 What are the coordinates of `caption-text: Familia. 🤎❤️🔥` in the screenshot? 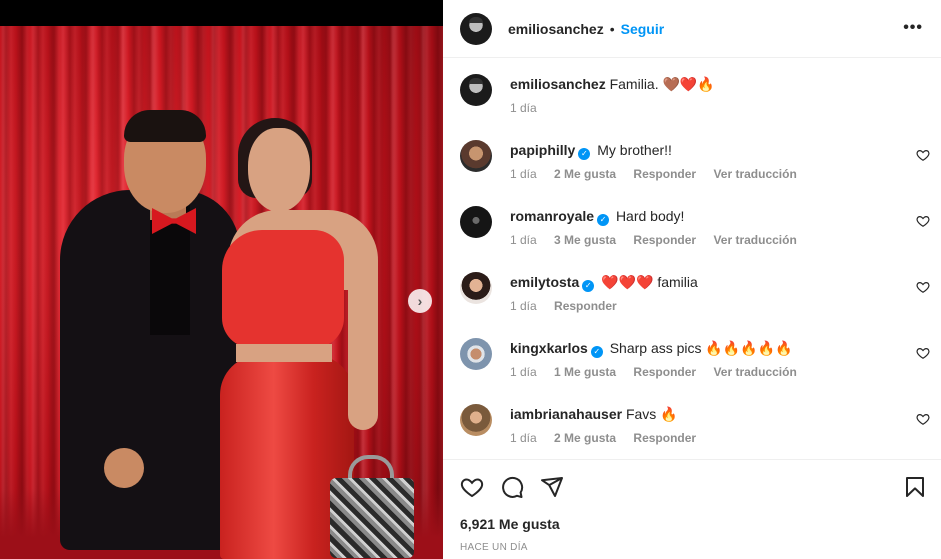 It's located at (662, 84).